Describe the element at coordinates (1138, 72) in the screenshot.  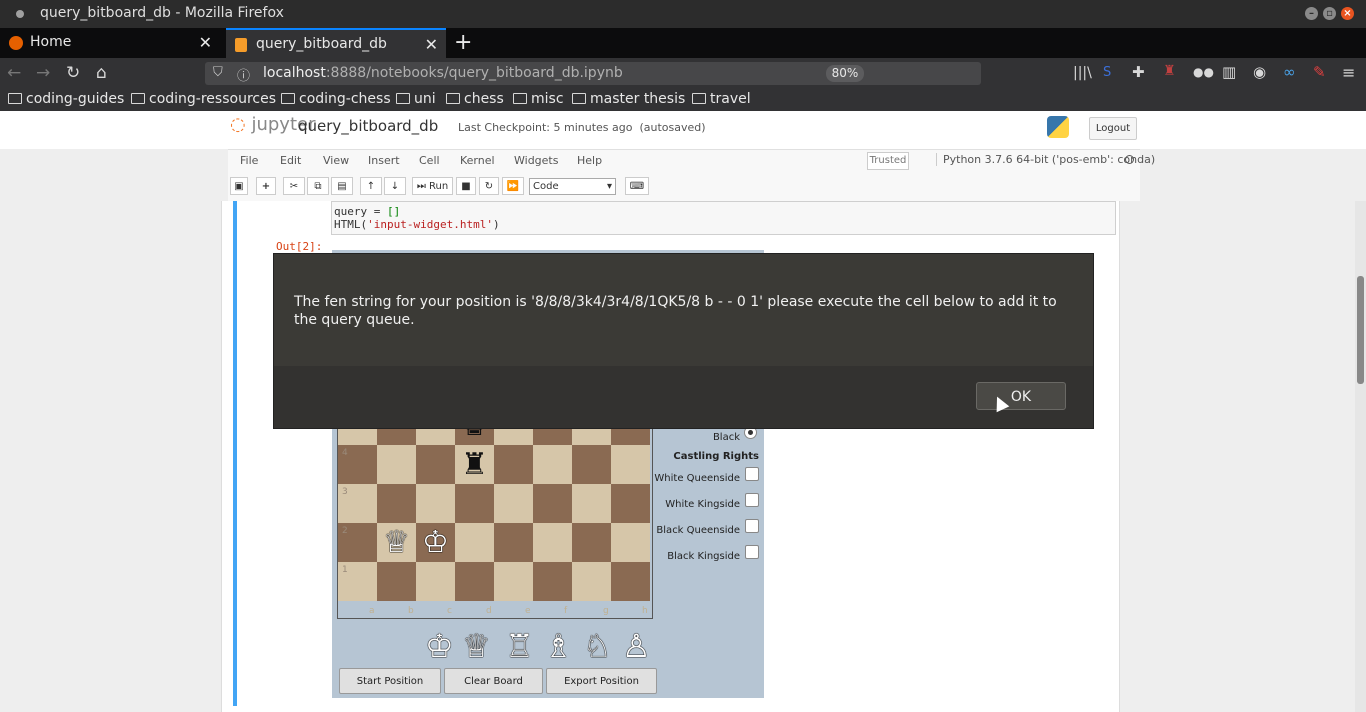
I see `extensions-icon: ✚` at that location.